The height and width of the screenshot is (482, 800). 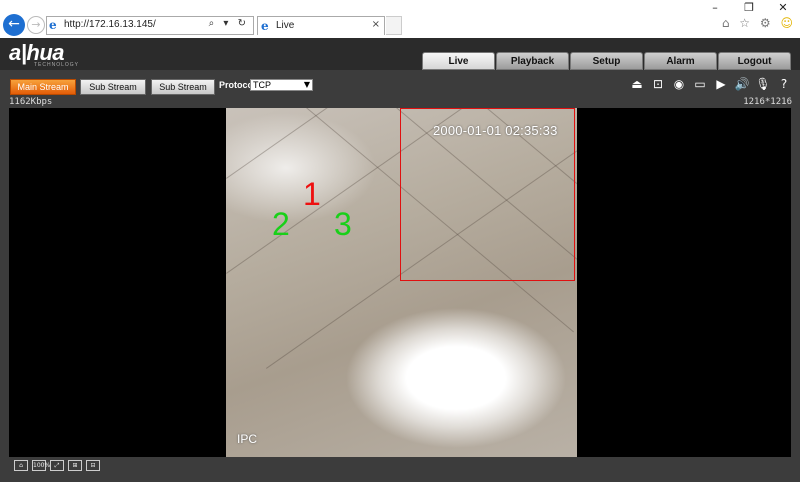 What do you see at coordinates (680, 61) in the screenshot?
I see `tab-alarm: Alarm` at bounding box center [680, 61].